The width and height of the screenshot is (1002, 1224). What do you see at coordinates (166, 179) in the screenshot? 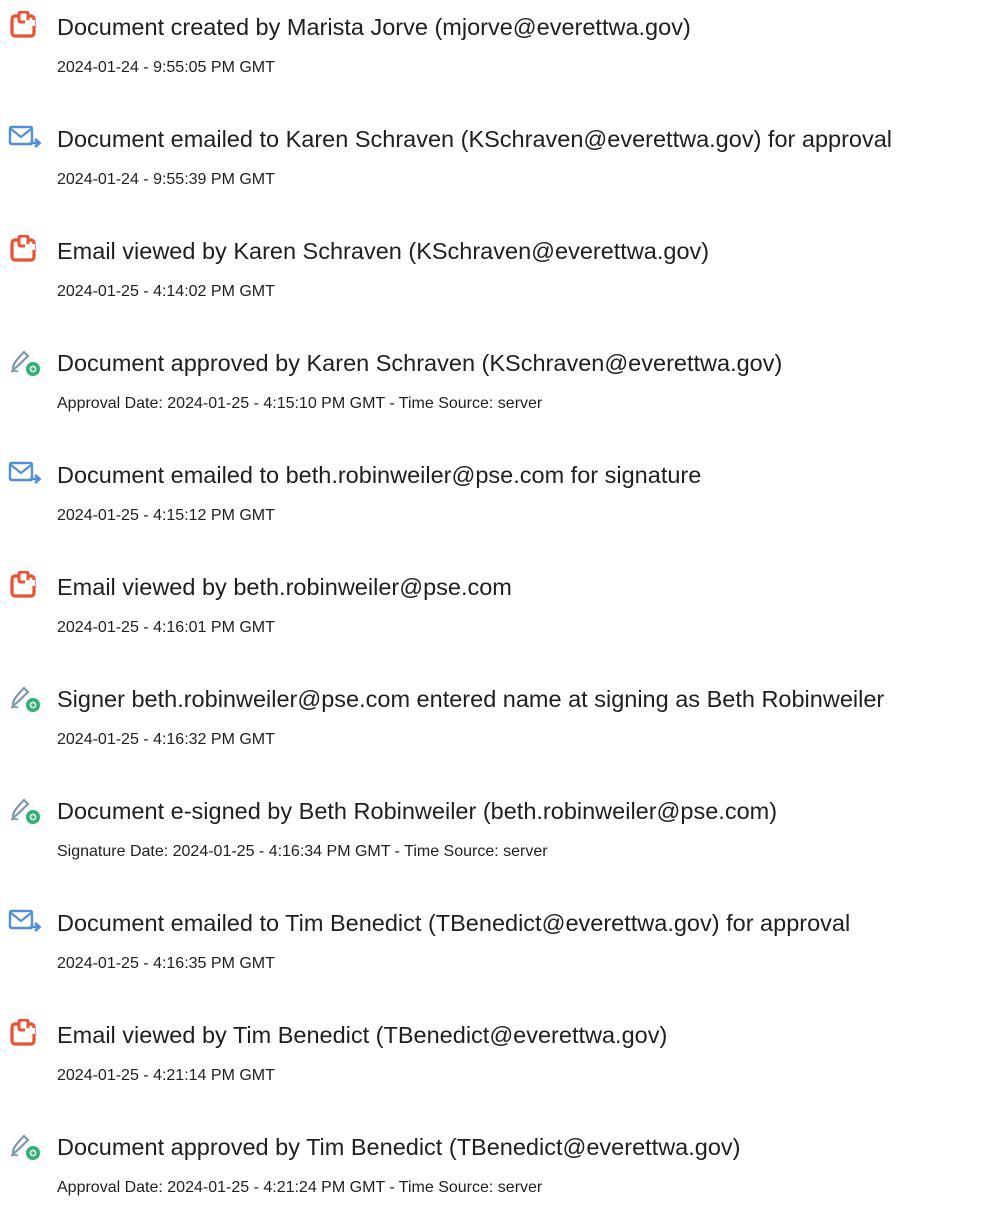
I see `entry-timestamp: 2024-01-24 - 9:55:39 PM GMT` at bounding box center [166, 179].